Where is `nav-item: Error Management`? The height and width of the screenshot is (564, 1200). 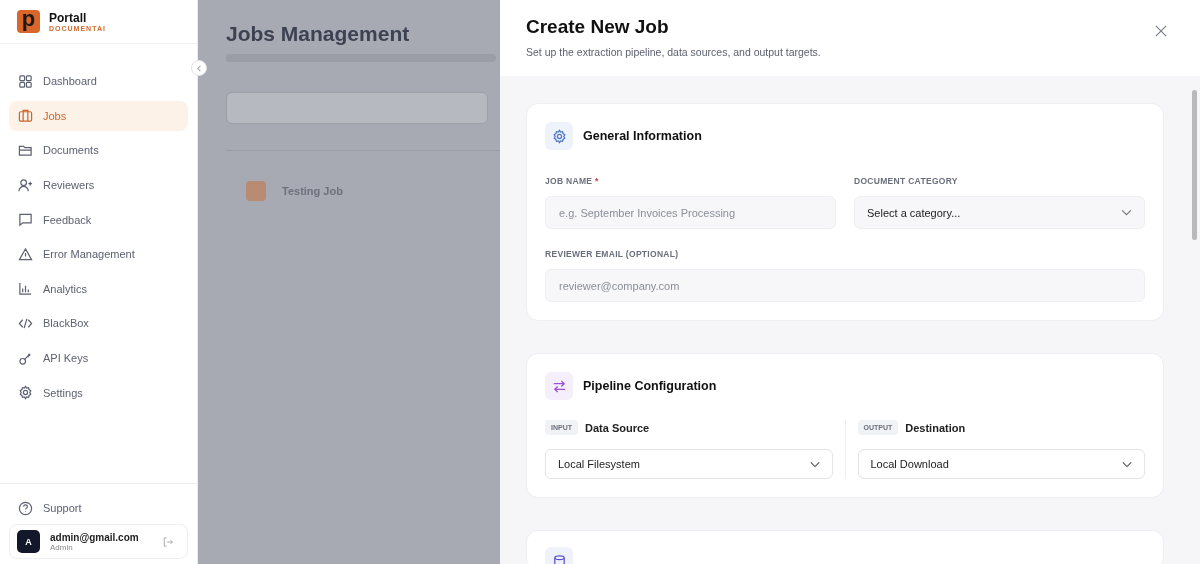
nav-item: Error Management is located at coordinates (98, 254).